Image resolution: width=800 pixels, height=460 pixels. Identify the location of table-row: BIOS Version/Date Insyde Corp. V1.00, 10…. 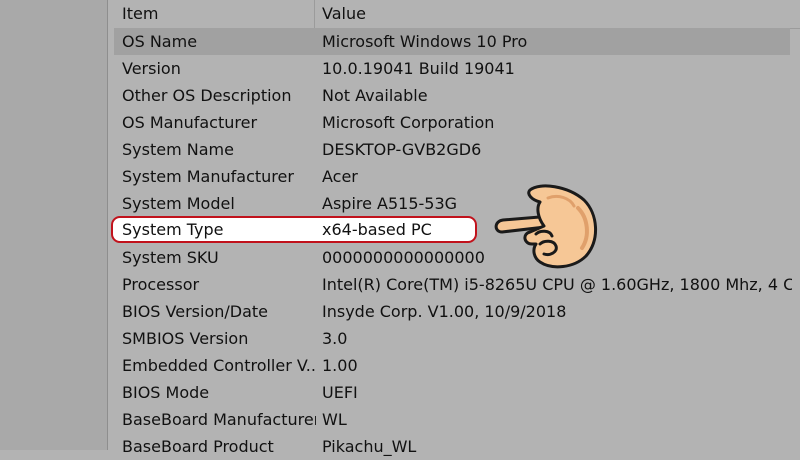
(457, 311).